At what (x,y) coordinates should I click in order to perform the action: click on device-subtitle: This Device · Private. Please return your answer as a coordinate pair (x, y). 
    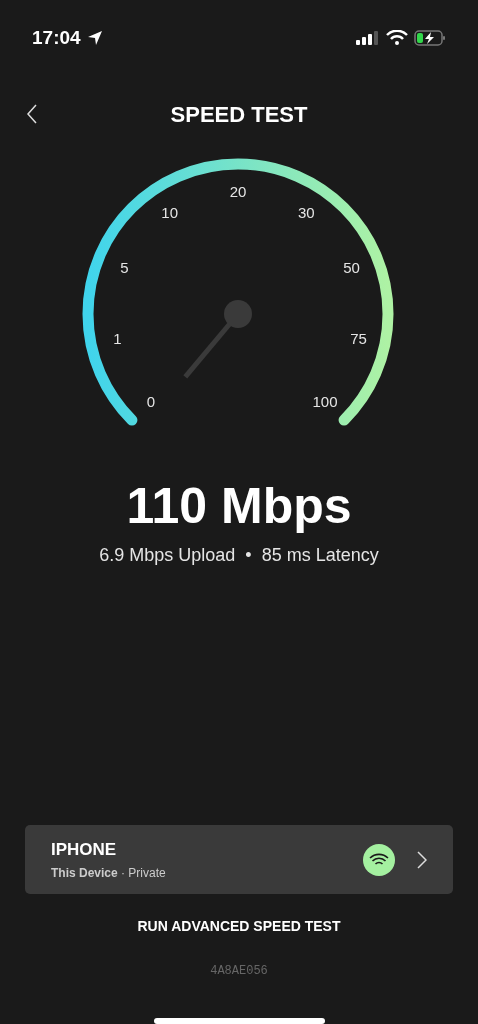
    Looking at the image, I should click on (109, 874).